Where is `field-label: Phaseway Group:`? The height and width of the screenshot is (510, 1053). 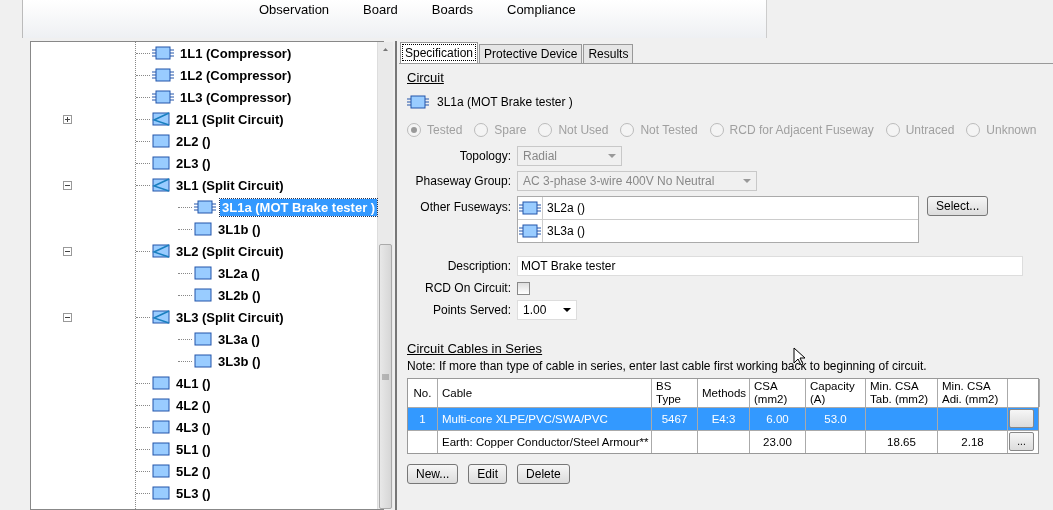 field-label: Phaseway Group: is located at coordinates (462, 181).